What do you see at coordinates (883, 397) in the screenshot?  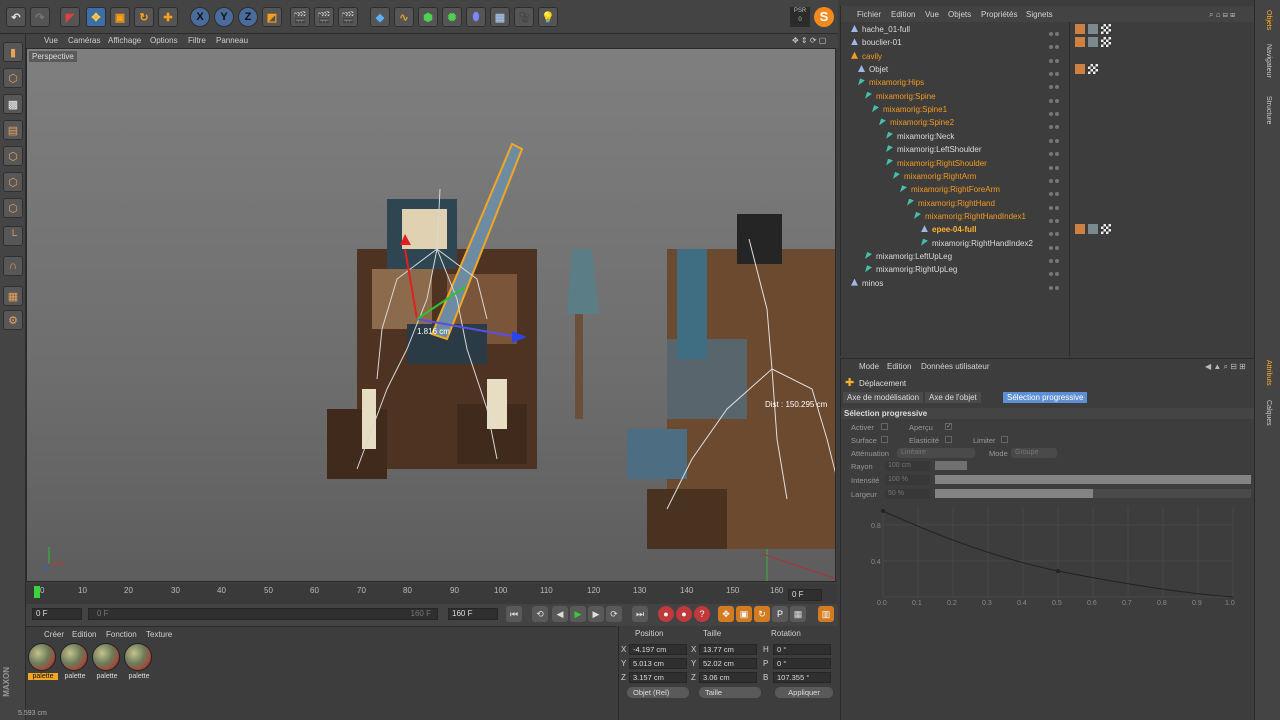 I see `tab-axe-modelisation: Axe de modélisation` at bounding box center [883, 397].